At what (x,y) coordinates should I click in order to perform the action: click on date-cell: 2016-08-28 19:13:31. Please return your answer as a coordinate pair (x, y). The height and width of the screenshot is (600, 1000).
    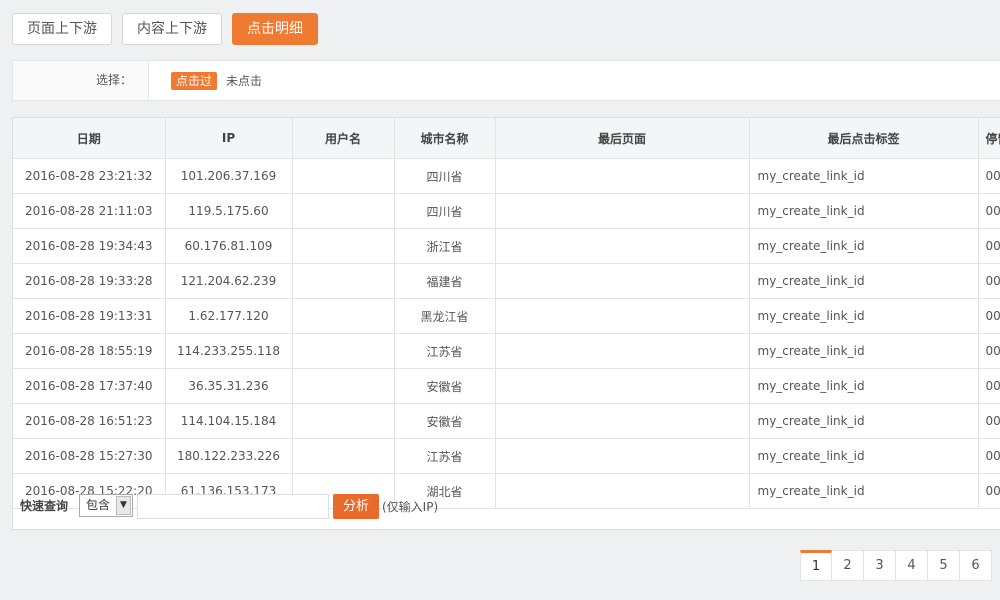
    Looking at the image, I should click on (89, 316).